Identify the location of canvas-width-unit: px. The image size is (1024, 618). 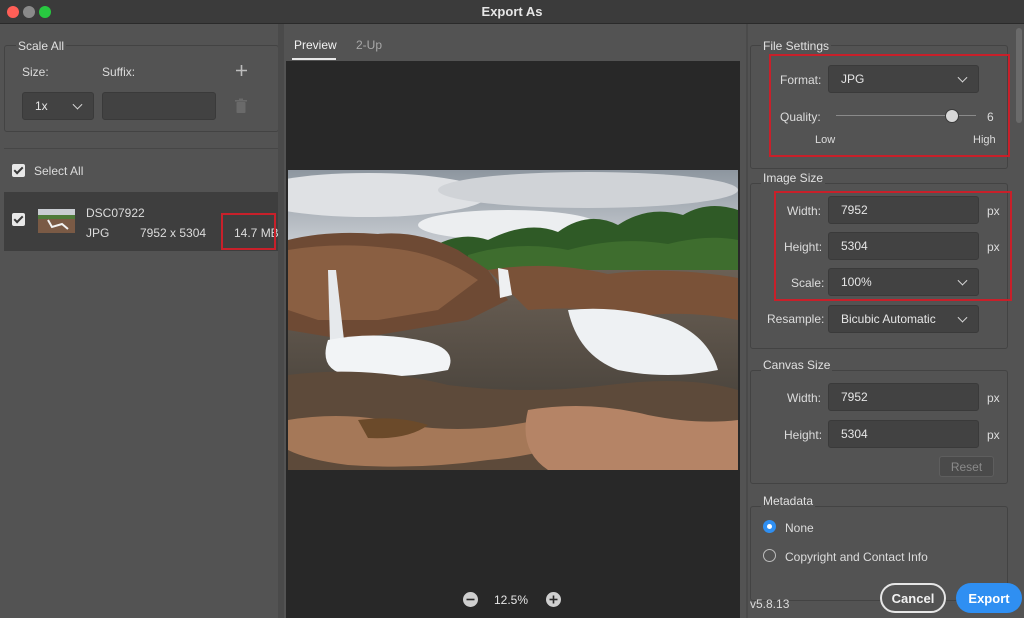
(993, 398).